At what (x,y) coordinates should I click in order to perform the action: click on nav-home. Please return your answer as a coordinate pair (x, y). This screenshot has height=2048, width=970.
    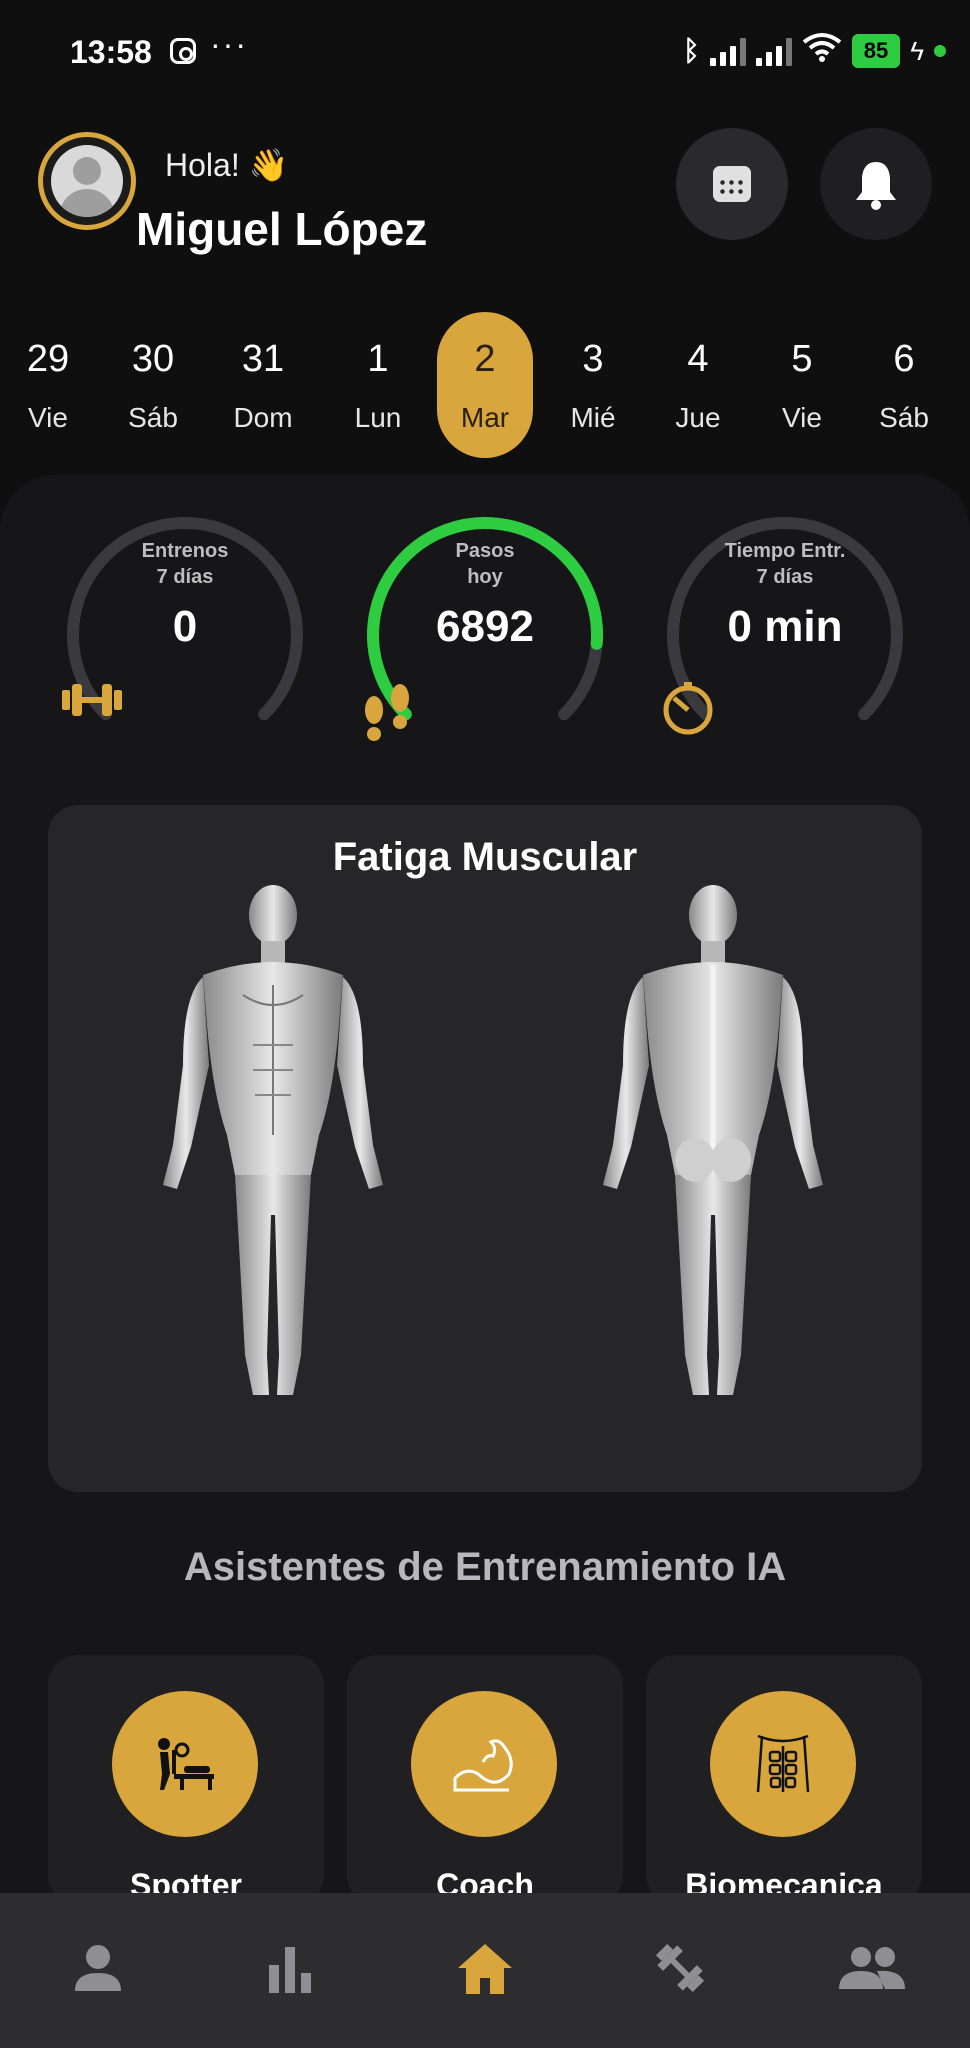
    Looking at the image, I should click on (485, 1968).